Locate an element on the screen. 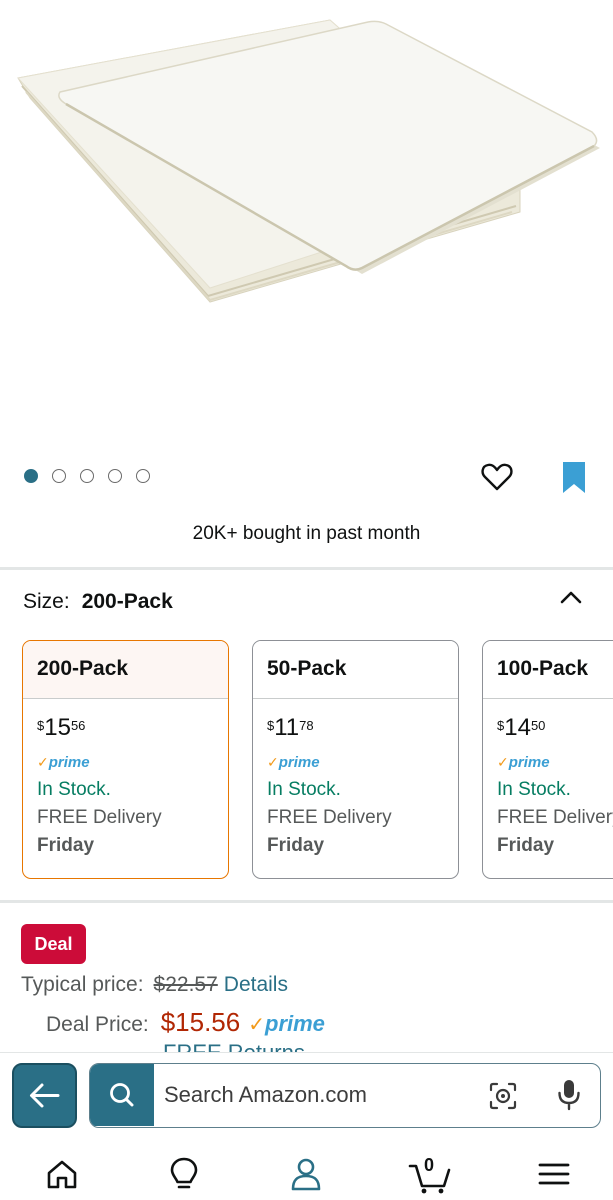 This screenshot has height=1200, width=613. search-button is located at coordinates (122, 1095).